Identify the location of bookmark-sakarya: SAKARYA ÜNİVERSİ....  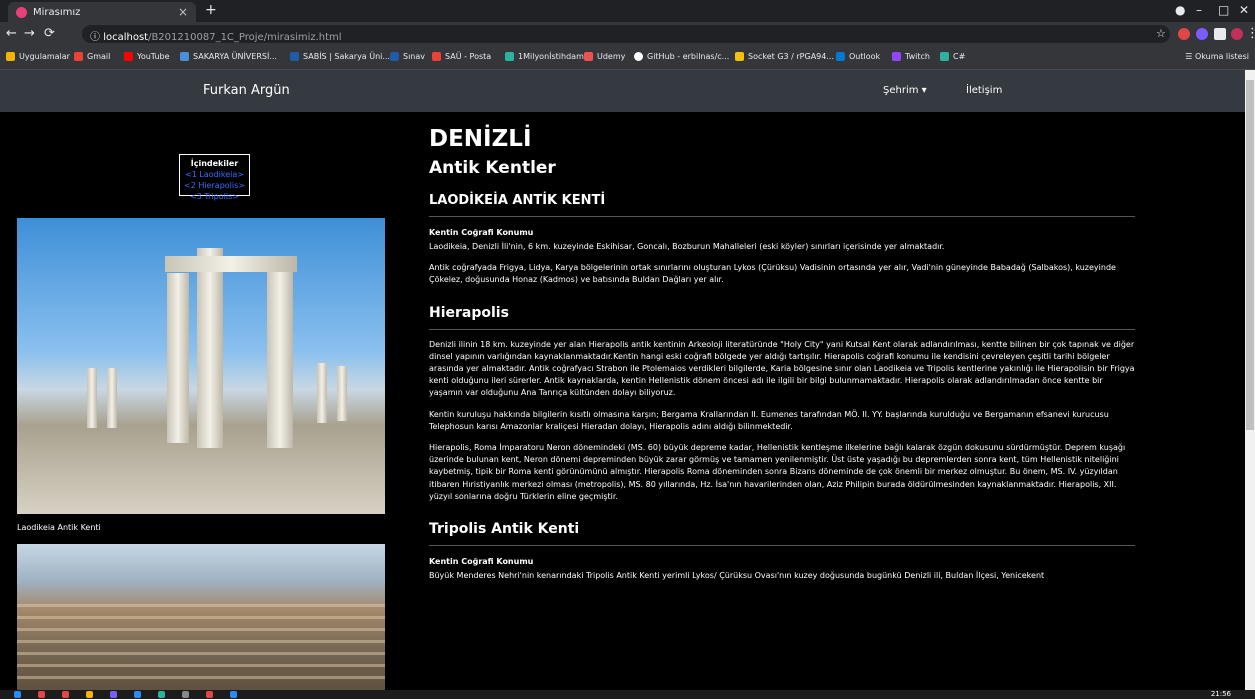
(228, 56).